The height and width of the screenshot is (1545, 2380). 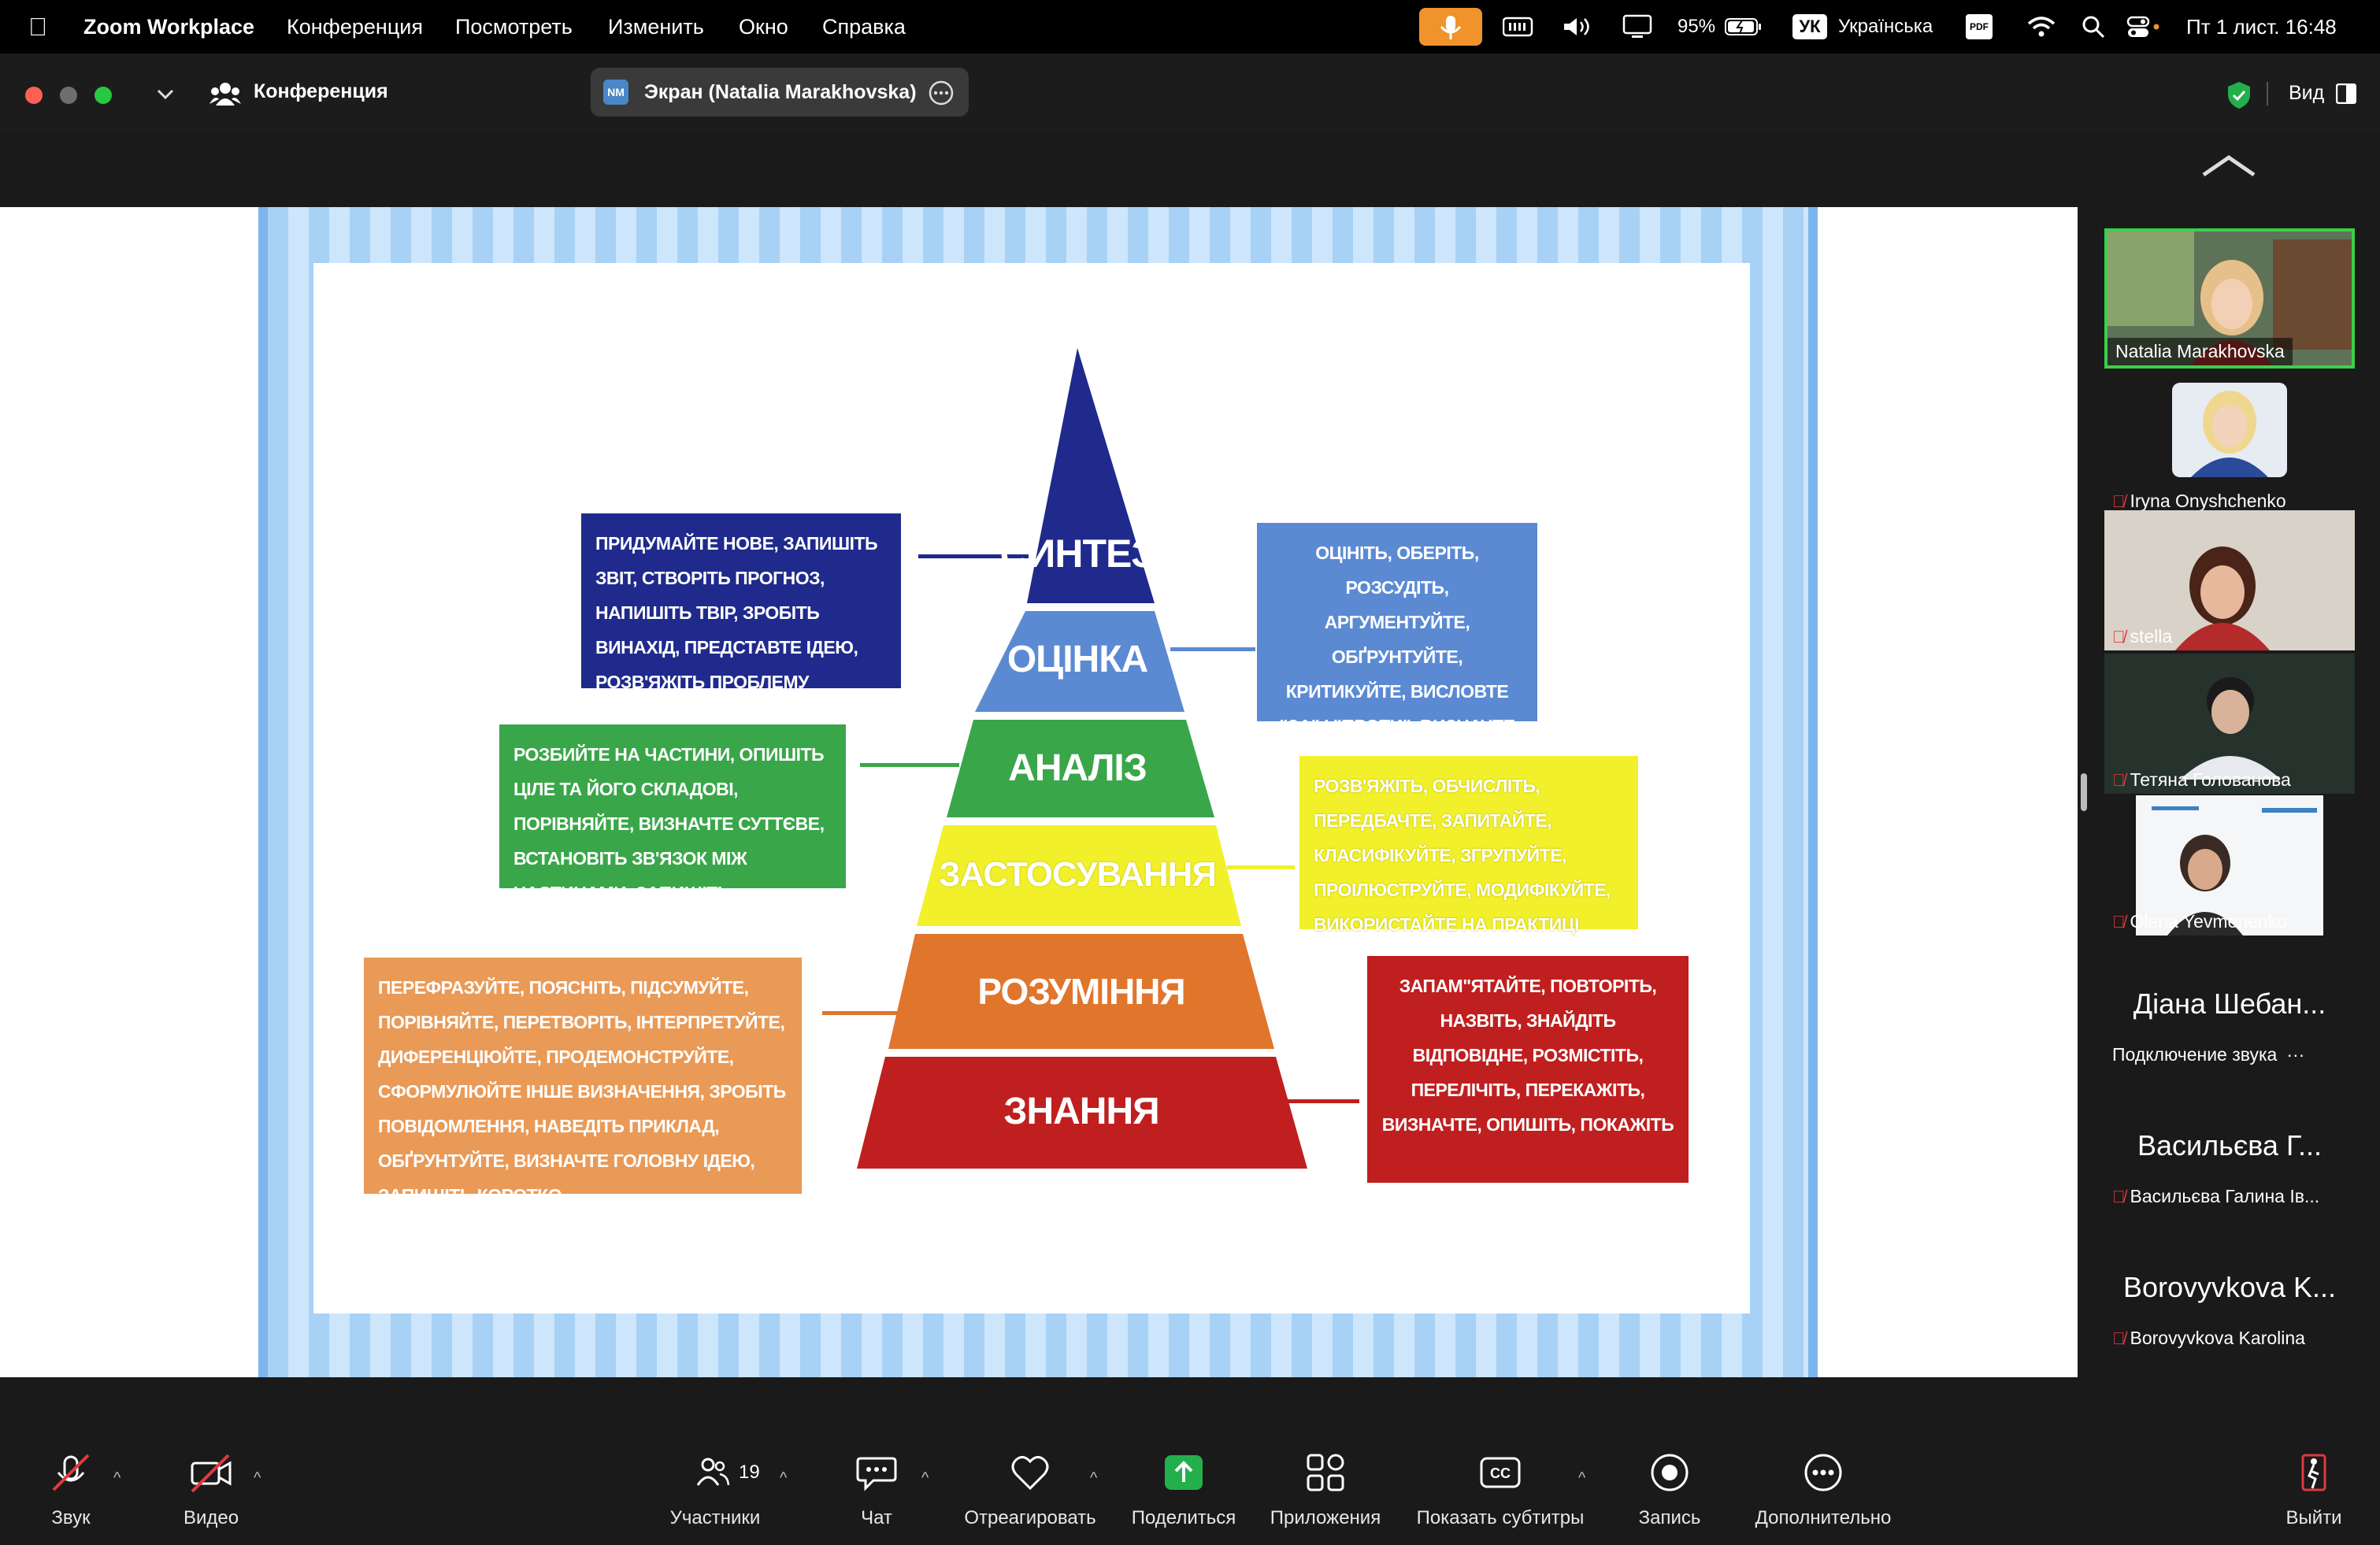 I want to click on participant-tile-natalia: Natalia Marakhovska, so click(x=2229, y=298).